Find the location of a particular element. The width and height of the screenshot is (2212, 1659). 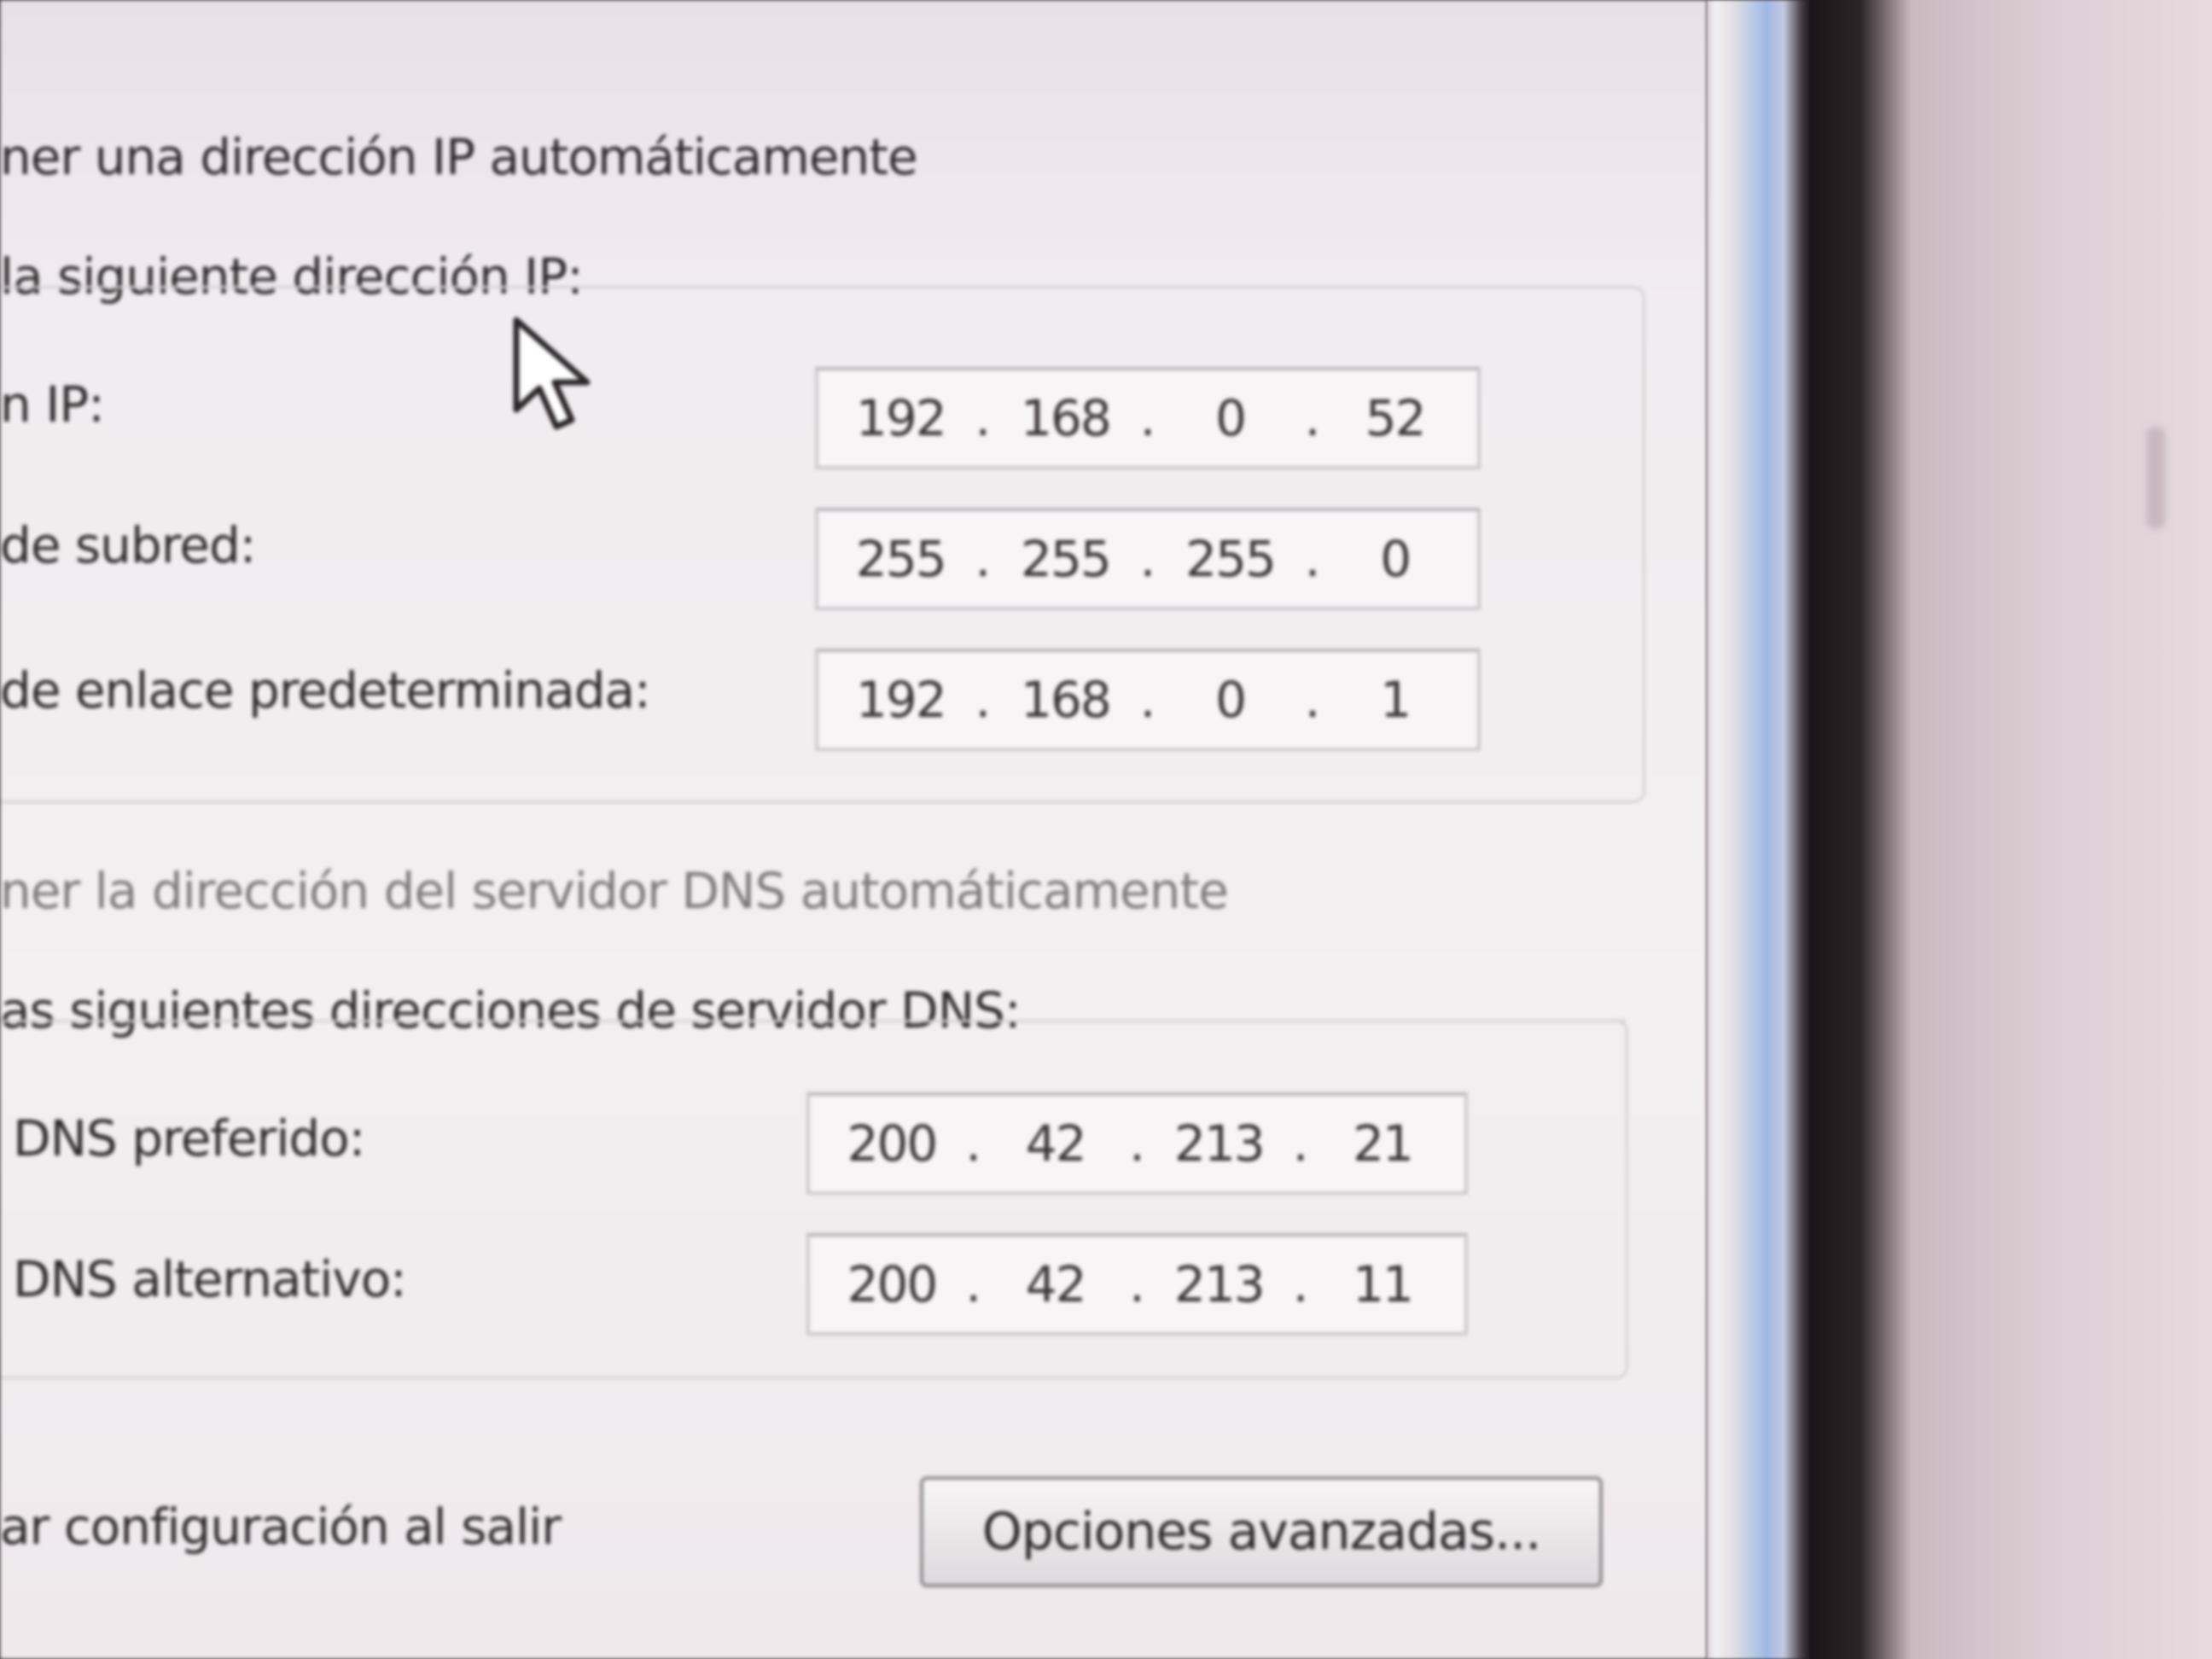

dns2-octet-3: 213 is located at coordinates (1219, 1284).